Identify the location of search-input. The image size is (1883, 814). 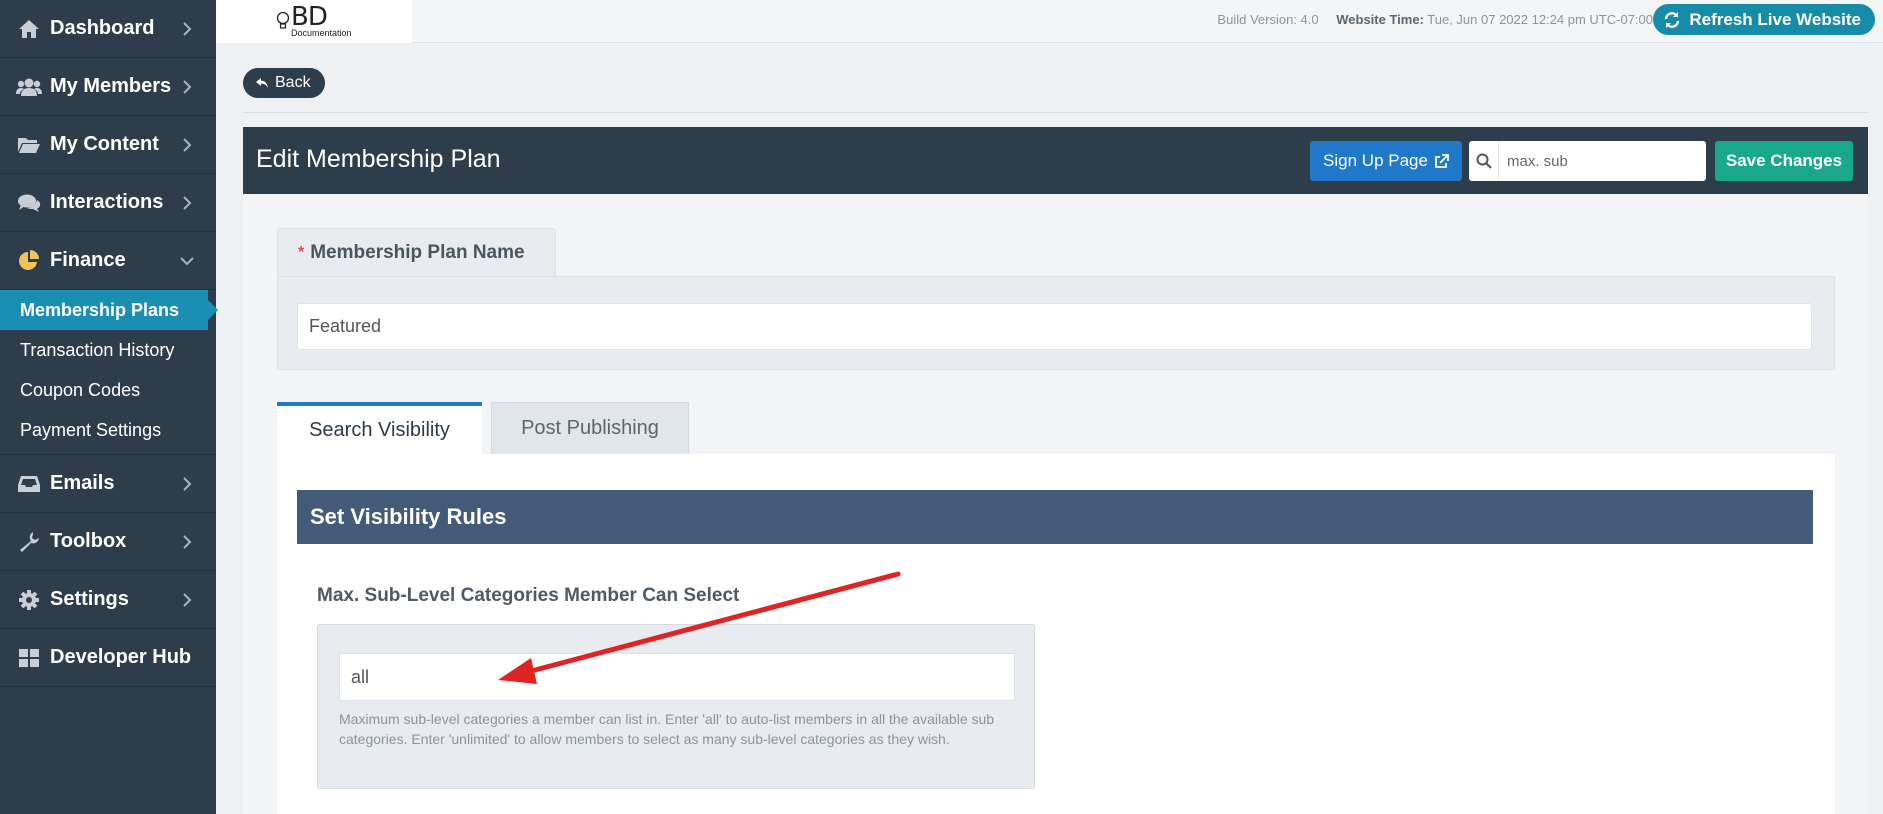
(1602, 161).